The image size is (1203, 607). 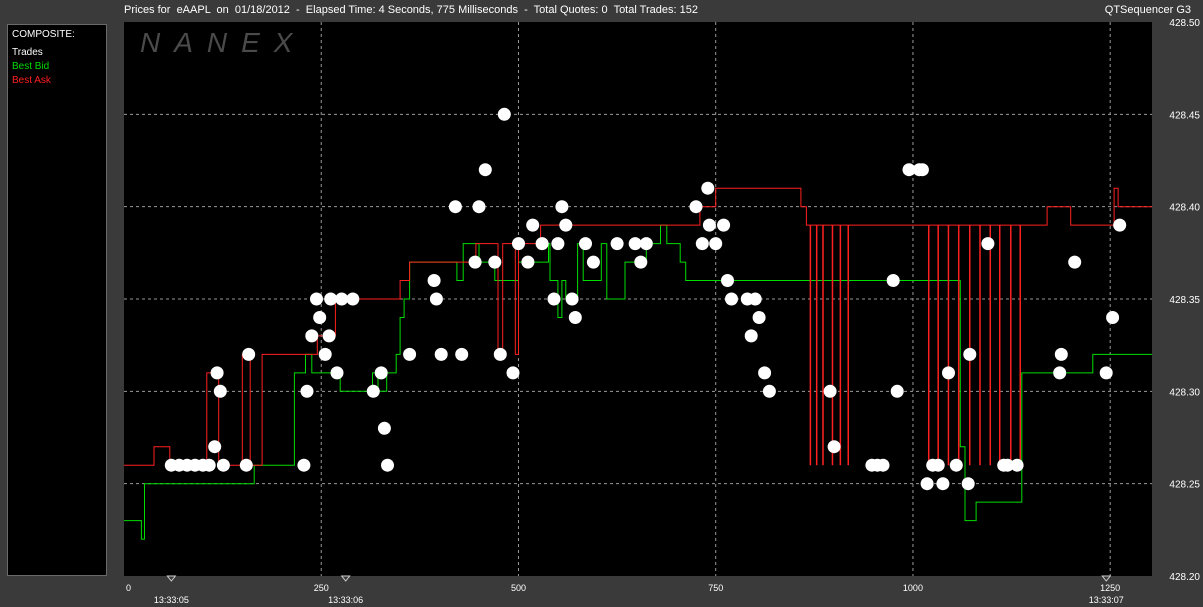 I want to click on y-tick-label: 428.40, so click(x=1184, y=208).